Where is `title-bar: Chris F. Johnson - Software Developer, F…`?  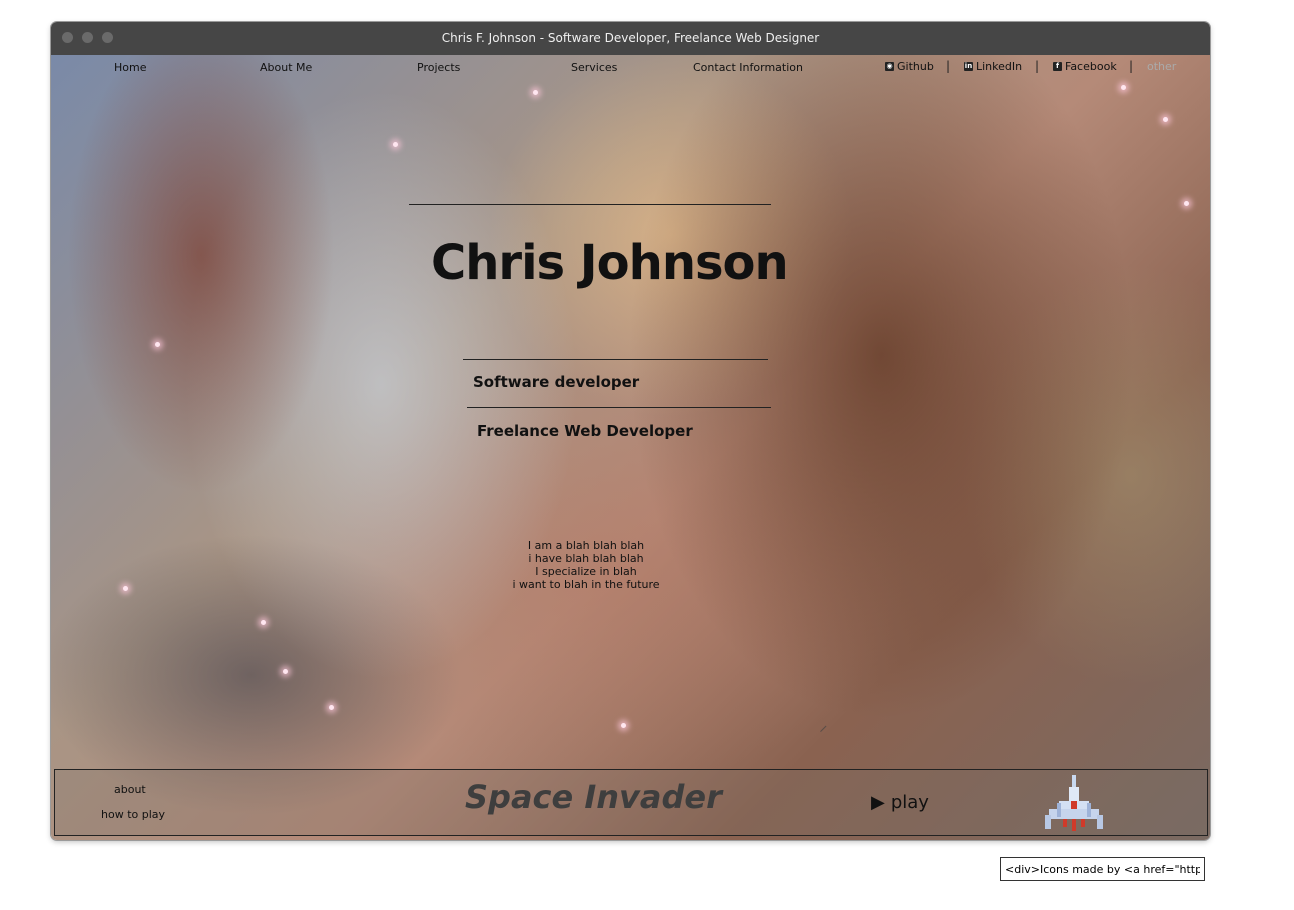
title-bar: Chris F. Johnson - Software Developer, F… is located at coordinates (630, 38).